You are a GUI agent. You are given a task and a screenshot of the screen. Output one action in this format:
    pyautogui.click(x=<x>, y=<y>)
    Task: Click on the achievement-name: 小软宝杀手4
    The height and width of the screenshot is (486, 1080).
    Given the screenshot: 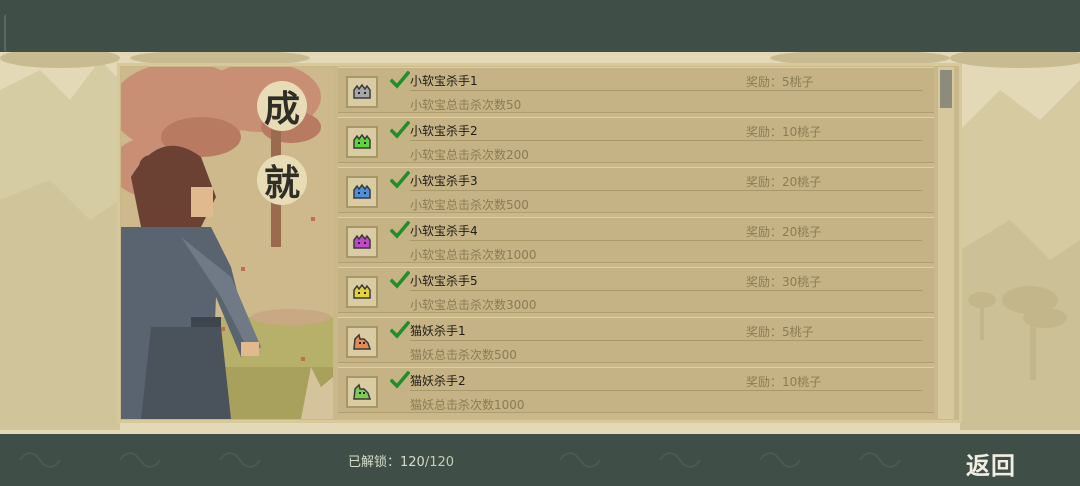 What is the action you would take?
    pyautogui.click(x=444, y=231)
    